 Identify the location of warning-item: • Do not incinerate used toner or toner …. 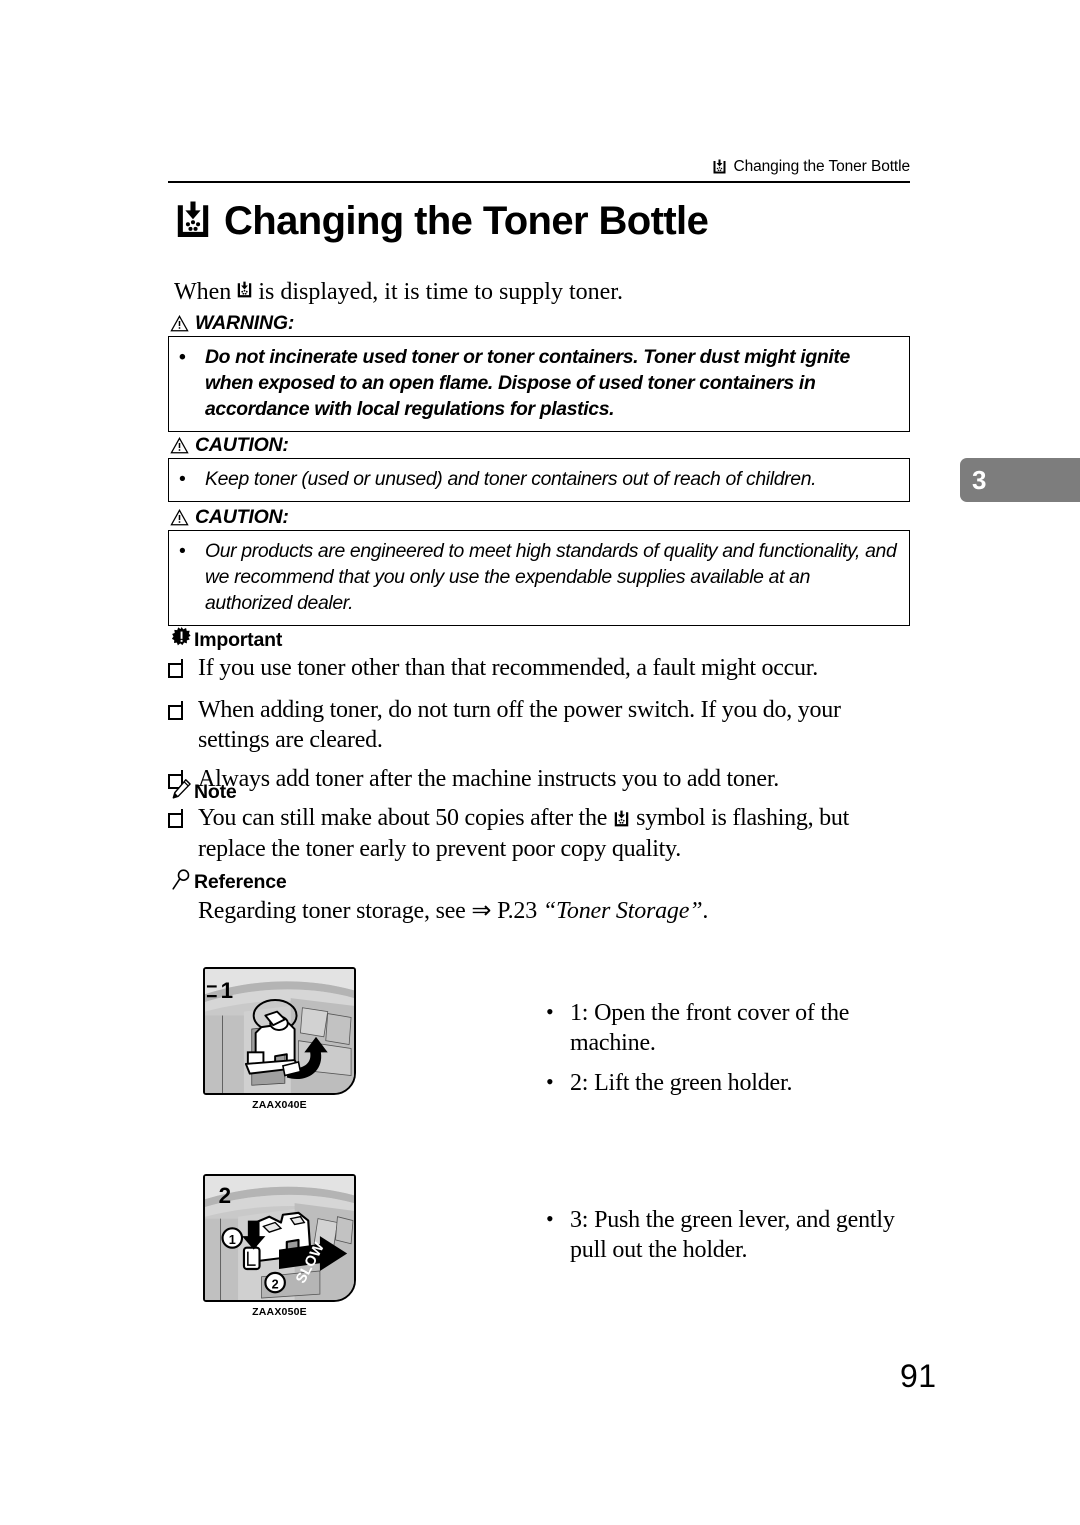
(539, 383).